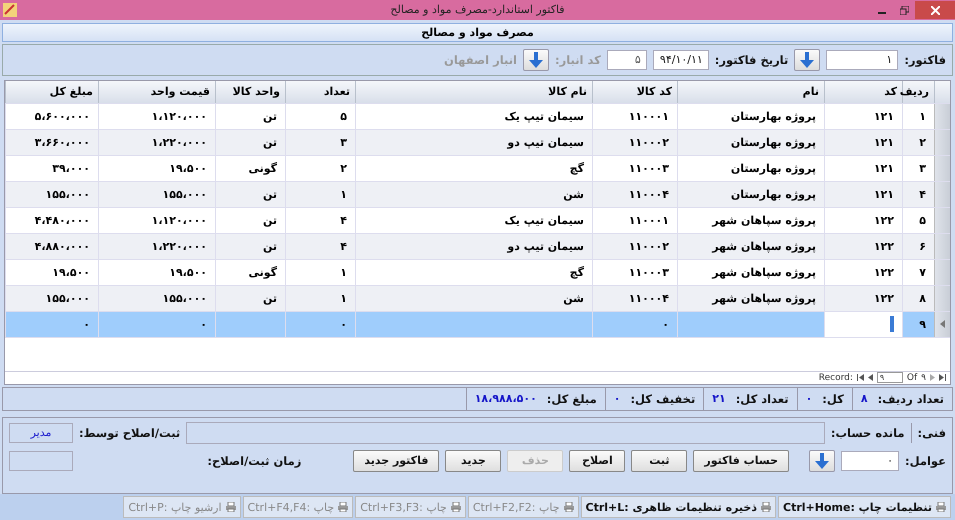 Image resolution: width=955 pixels, height=520 pixels. Describe the element at coordinates (41, 432) in the screenshot. I see `recorded-by-field: مدیر` at that location.